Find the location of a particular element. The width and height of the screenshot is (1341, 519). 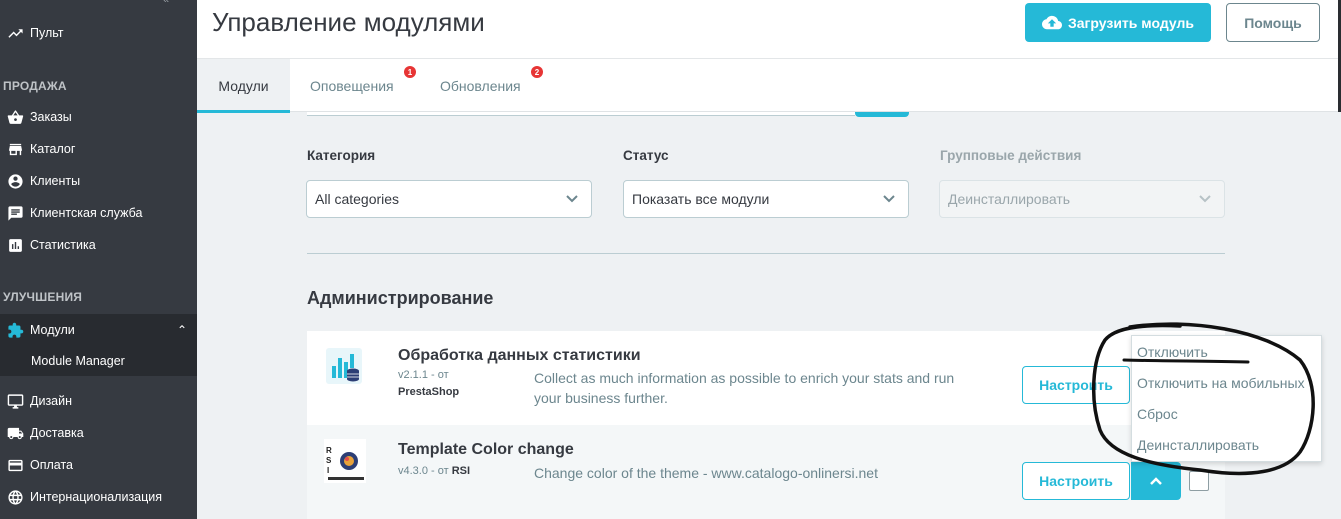

bulk-actions-value: Деинсталлировать is located at coordinates (1009, 199).